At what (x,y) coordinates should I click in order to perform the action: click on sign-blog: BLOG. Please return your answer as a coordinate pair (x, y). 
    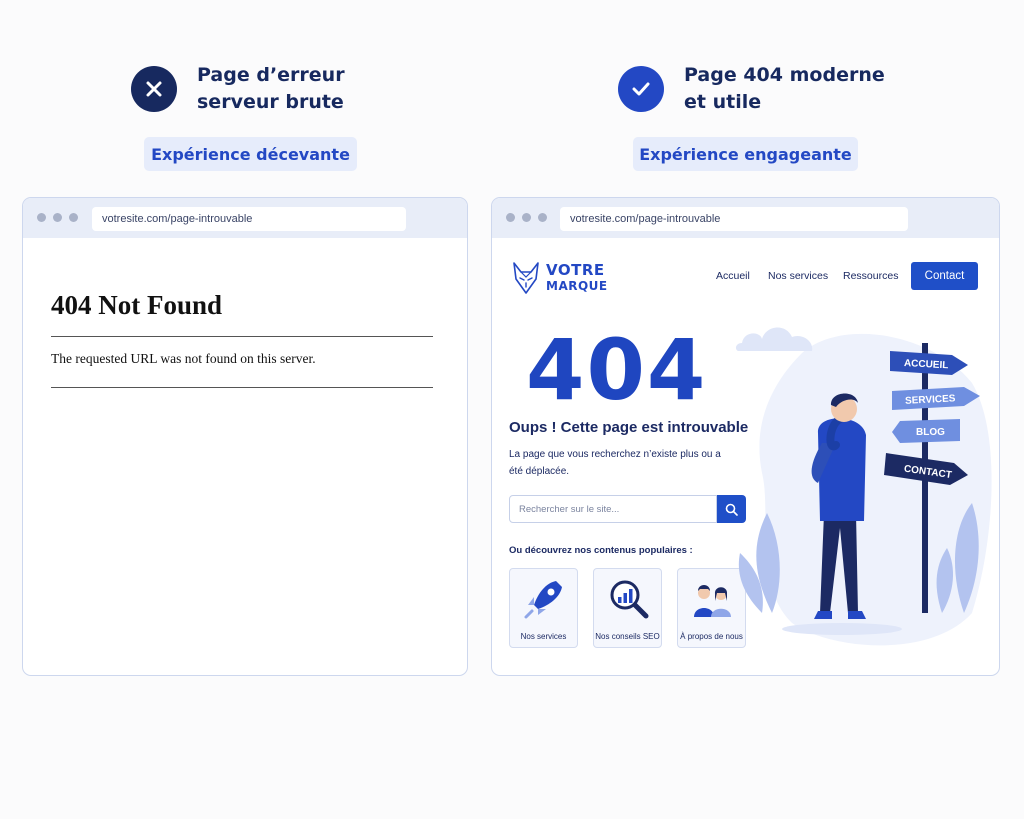
    Looking at the image, I should click on (930, 432).